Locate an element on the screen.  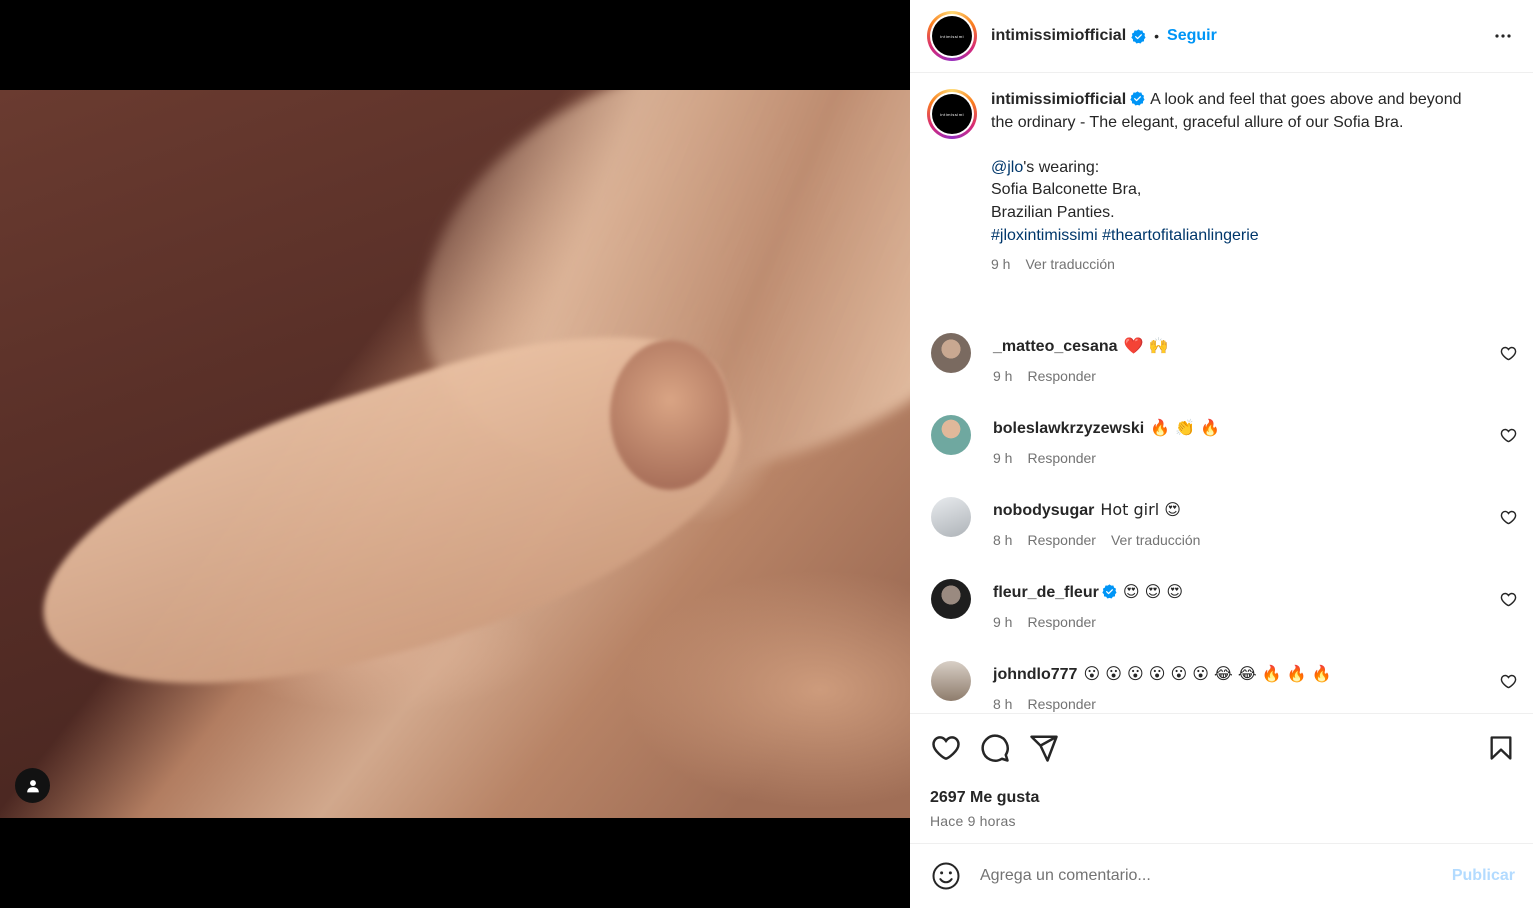
comment-text: Hot girl 😍 is located at coordinates (1140, 509).